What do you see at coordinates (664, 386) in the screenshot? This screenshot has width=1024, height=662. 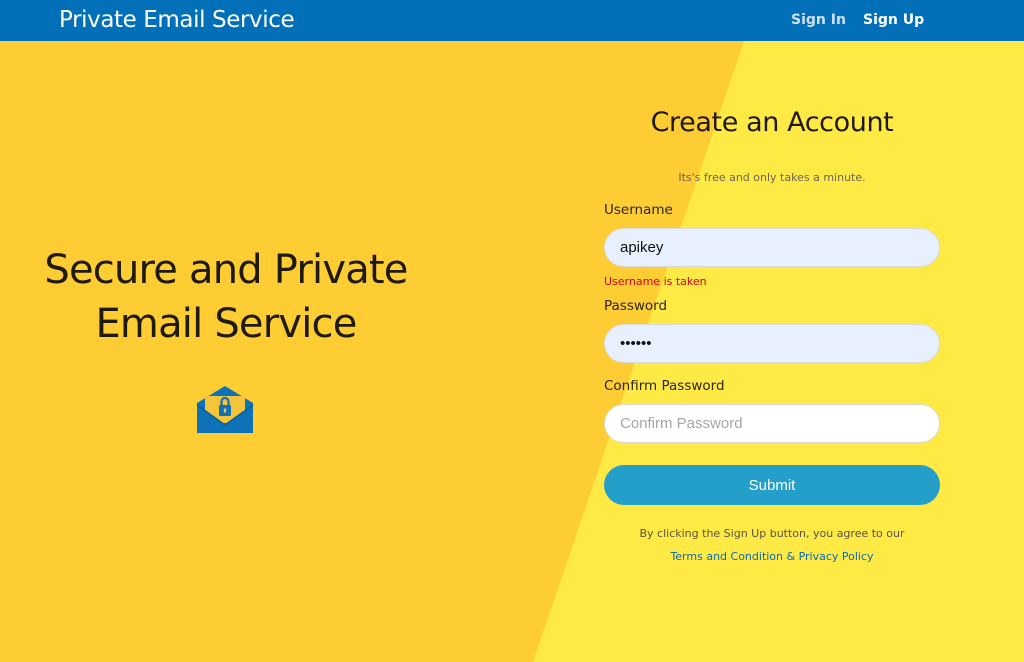 I see `confirm-password-label: Confirm Password` at bounding box center [664, 386].